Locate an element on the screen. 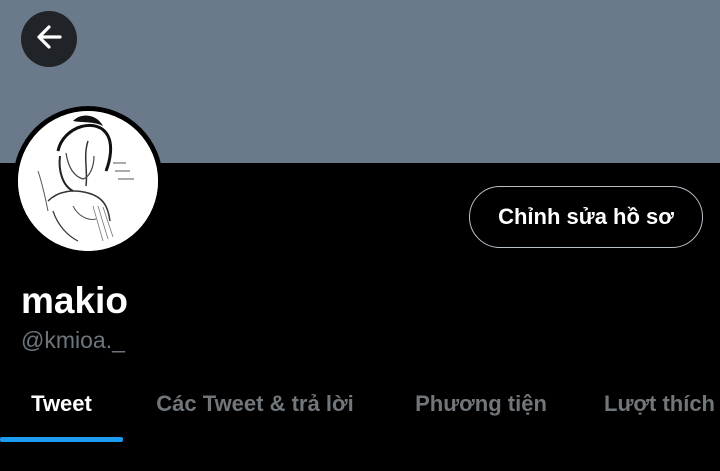  avatar is located at coordinates (88, 181).